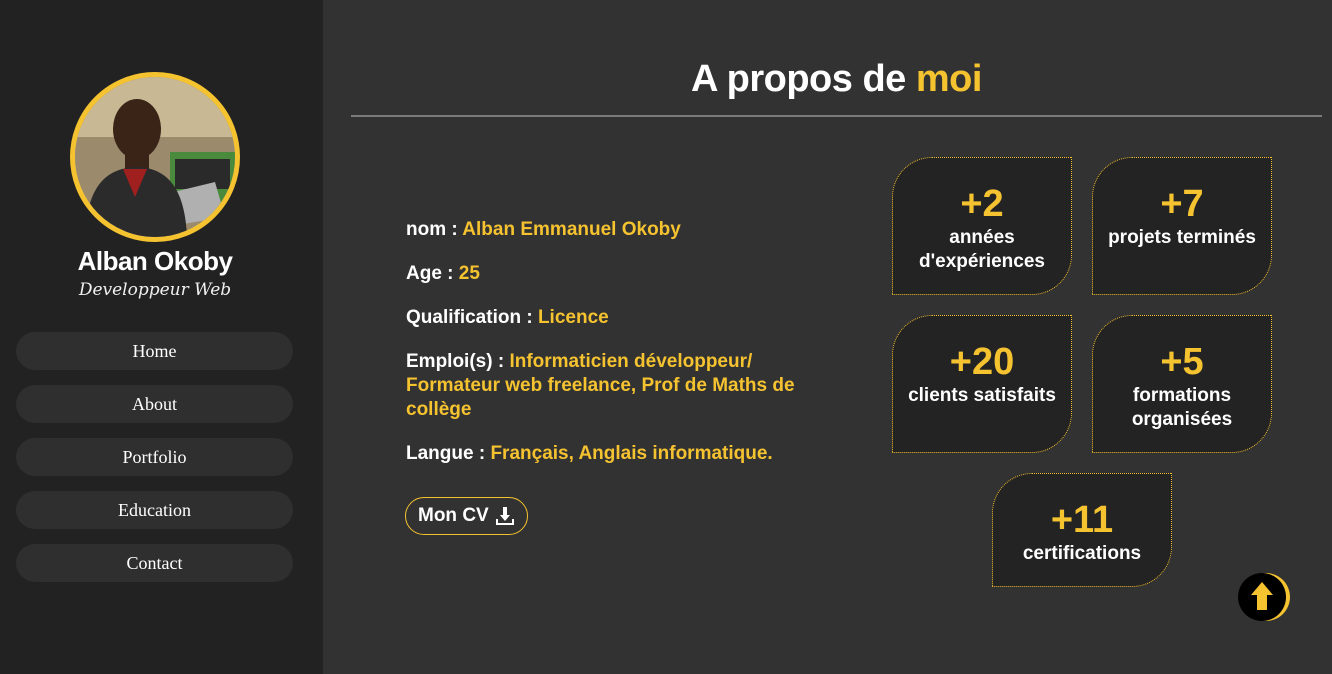 The image size is (1332, 674). Describe the element at coordinates (1182, 204) in the screenshot. I see `stat-number: +7` at that location.